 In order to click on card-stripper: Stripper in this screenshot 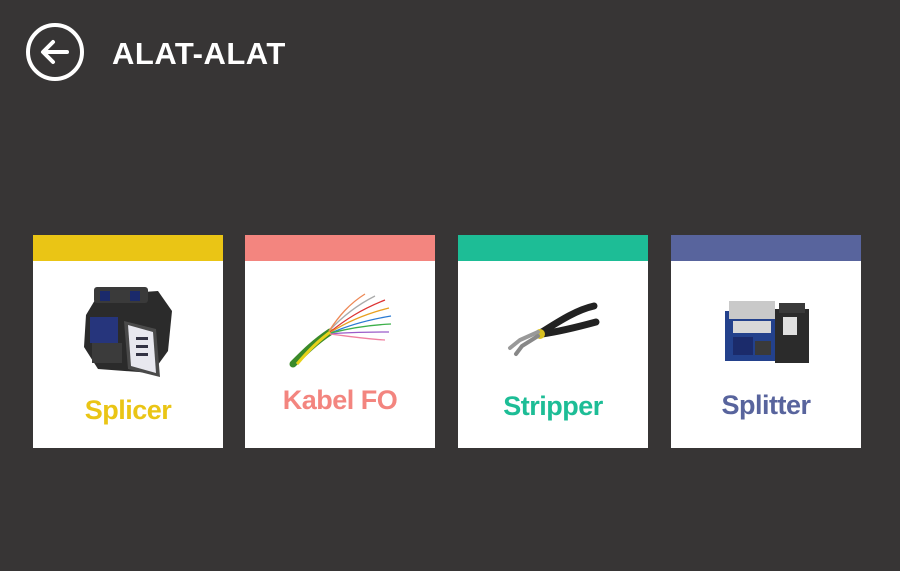, I will do `click(553, 341)`.